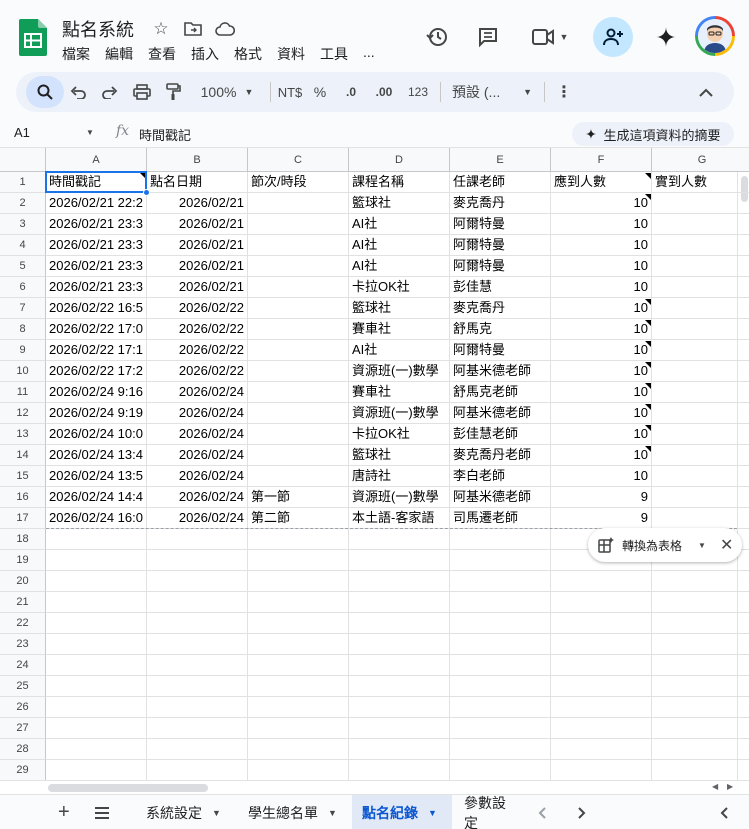 This screenshot has height=829, width=749. I want to click on cell-e14: 麥克喬丹老師, so click(500, 455).